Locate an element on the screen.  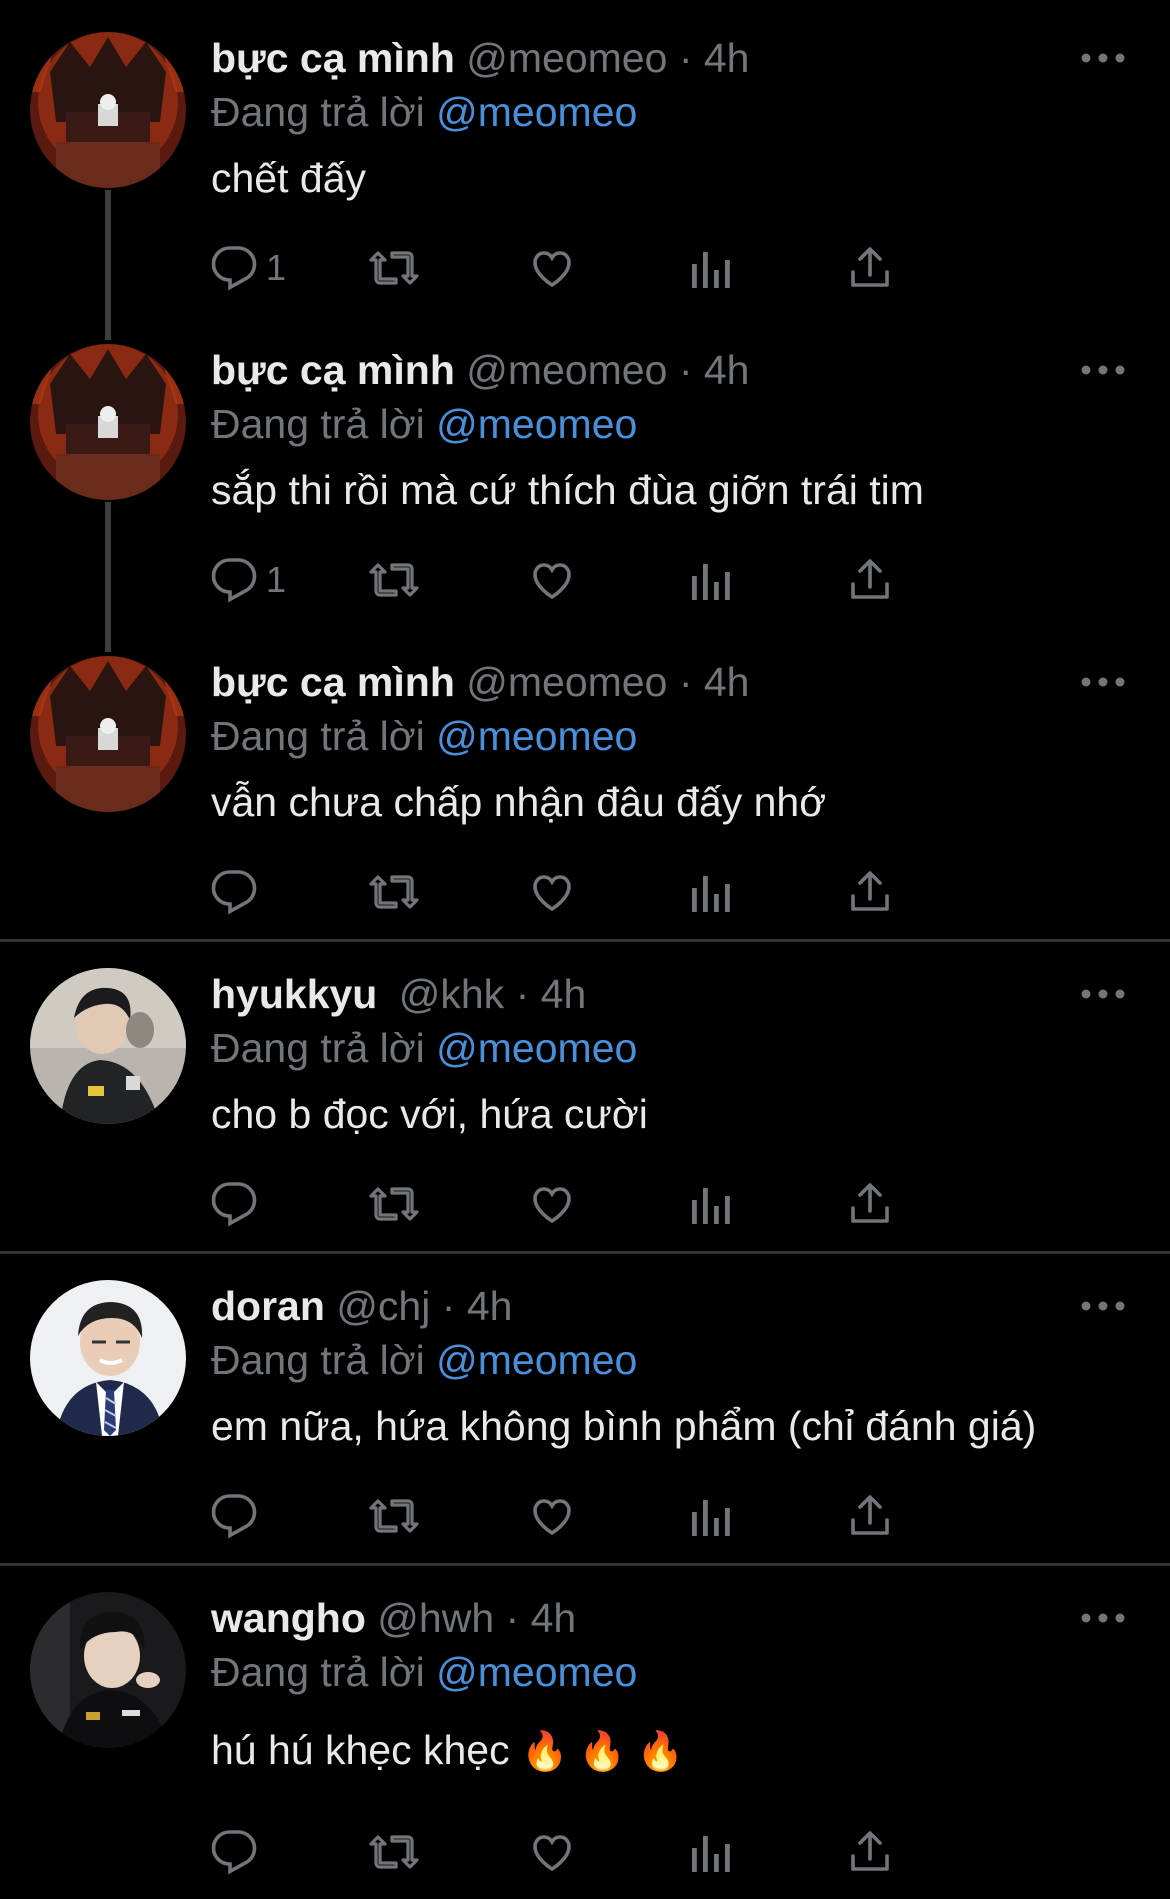
action-bar: 1 is located at coordinates (625, 268).